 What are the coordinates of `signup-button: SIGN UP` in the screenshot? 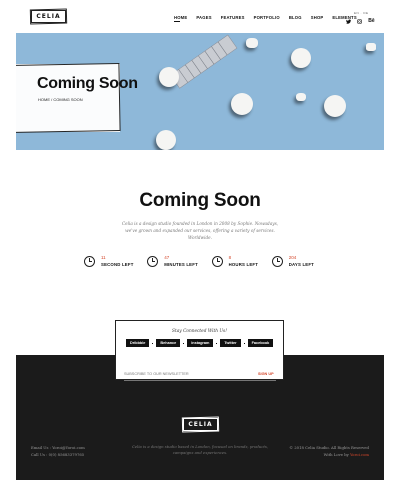 It's located at (266, 374).